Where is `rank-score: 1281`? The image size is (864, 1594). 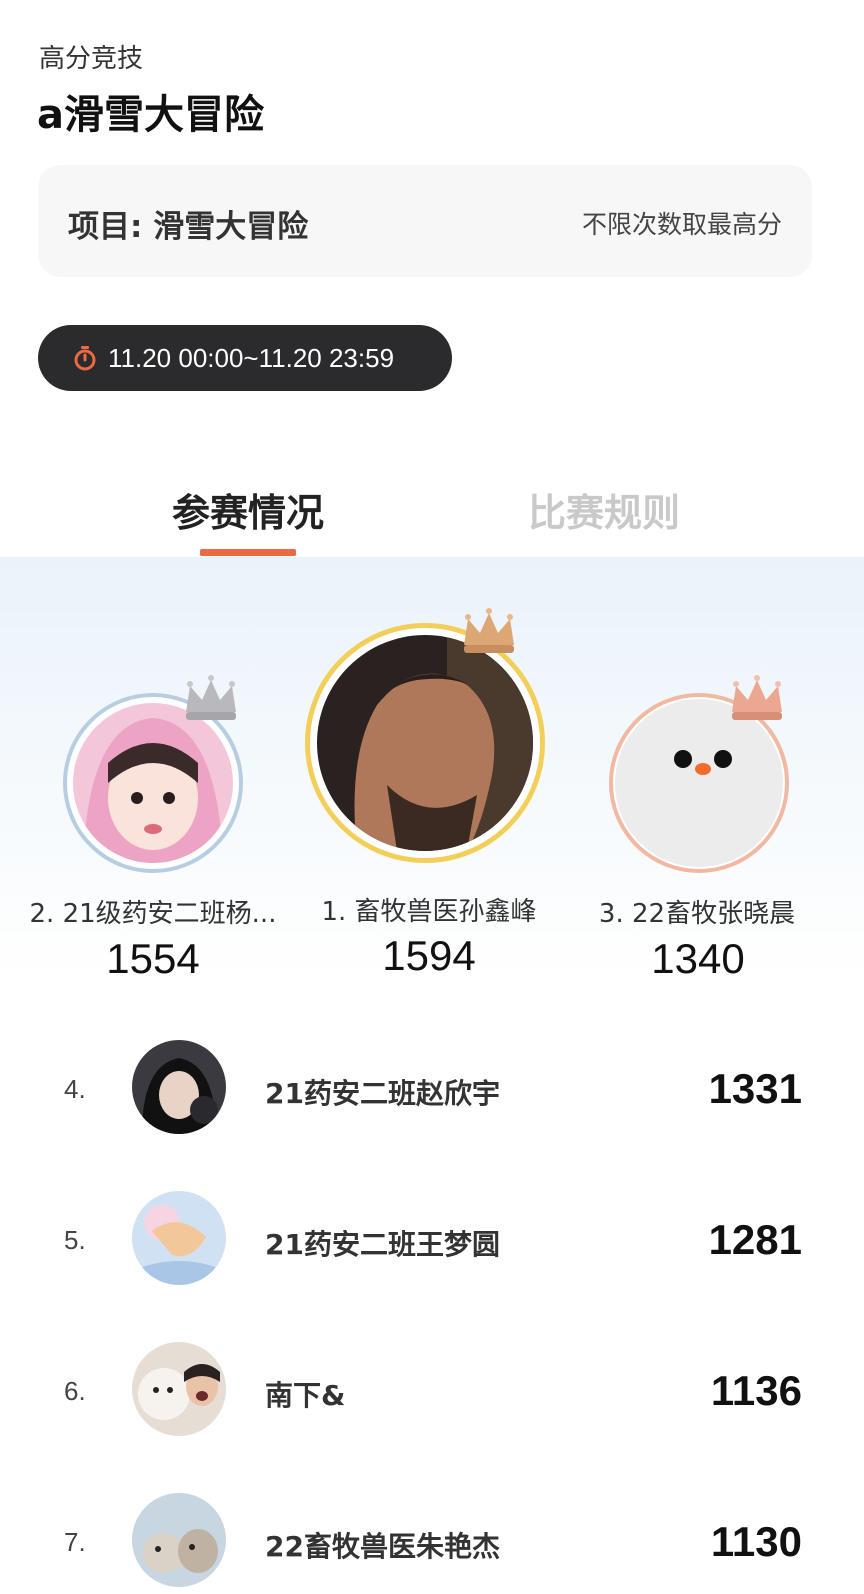 rank-score: 1281 is located at coordinates (755, 1239).